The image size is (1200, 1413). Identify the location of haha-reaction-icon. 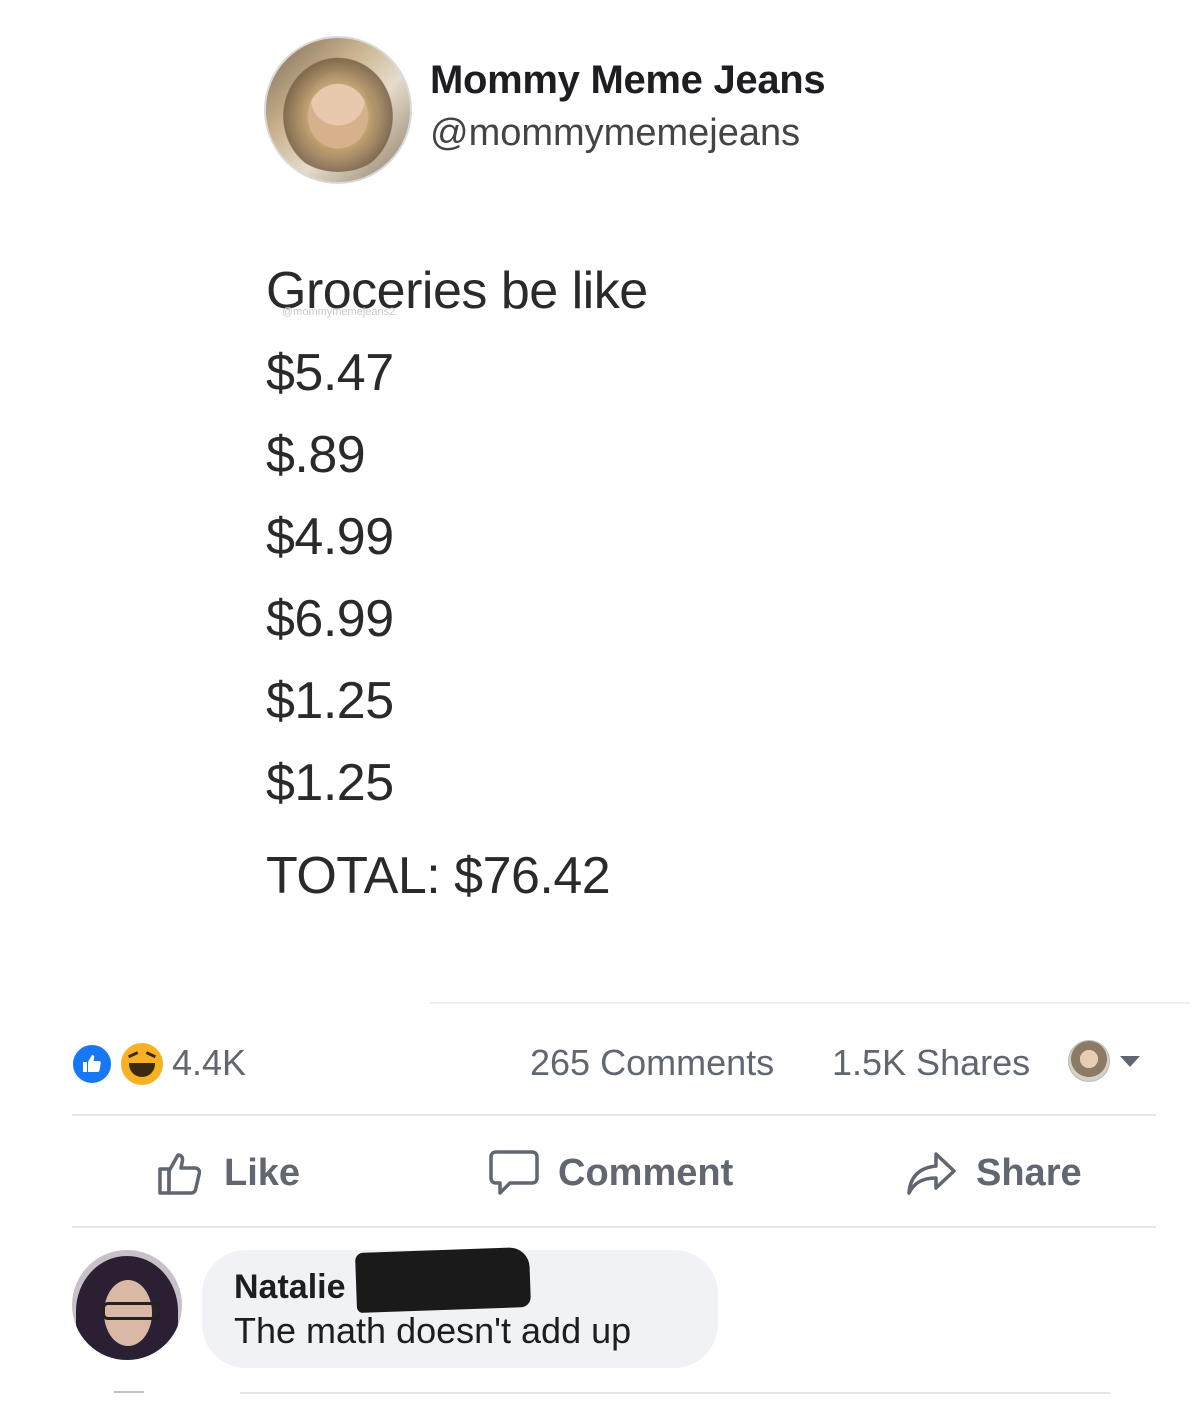
(142, 1064).